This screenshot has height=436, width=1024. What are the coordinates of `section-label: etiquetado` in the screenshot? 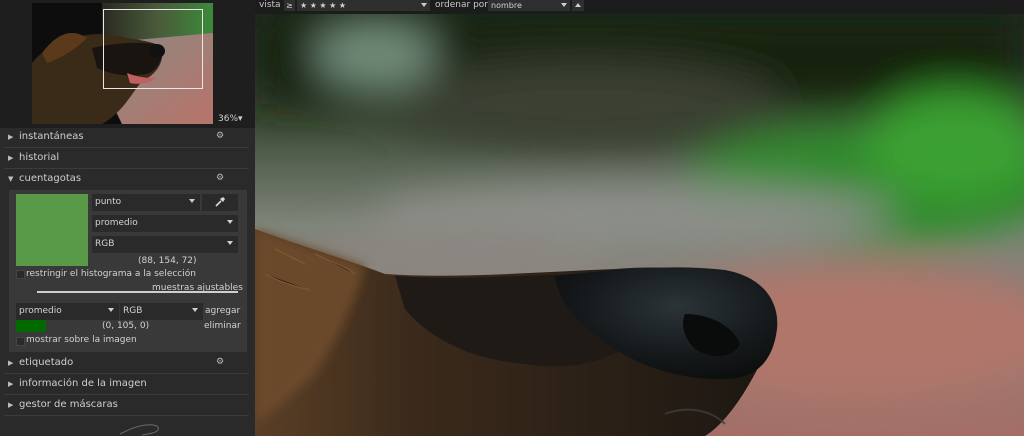 It's located at (46, 362).